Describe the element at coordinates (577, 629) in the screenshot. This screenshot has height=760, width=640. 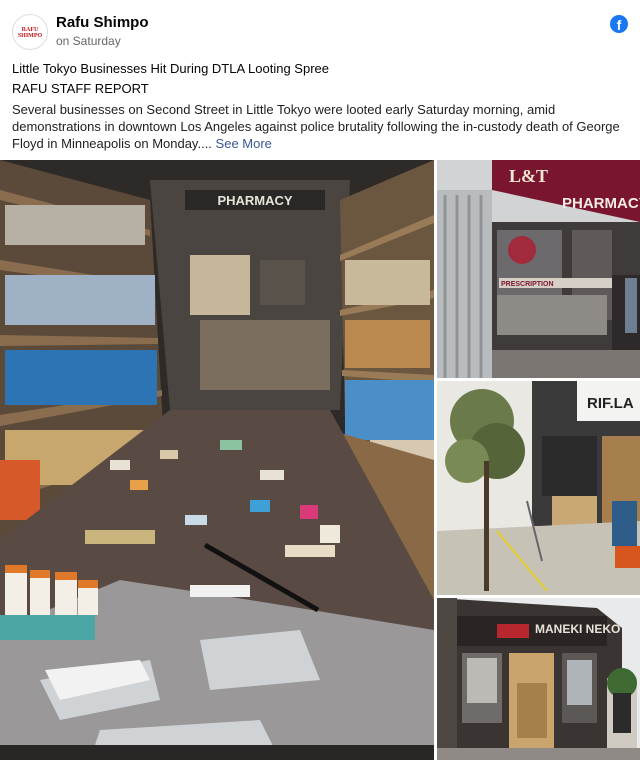
I see `restaurant-sign-text: MANEKI NEKO` at that location.